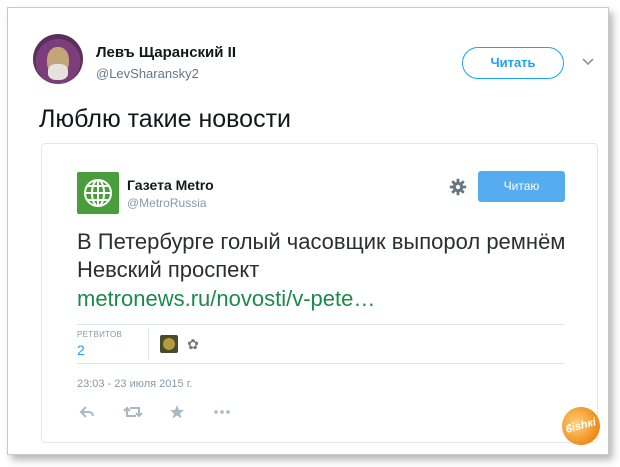 The height and width of the screenshot is (467, 620). What do you see at coordinates (134, 384) in the screenshot?
I see `timestamp: 23:03 - 23 июля 2015 г.` at bounding box center [134, 384].